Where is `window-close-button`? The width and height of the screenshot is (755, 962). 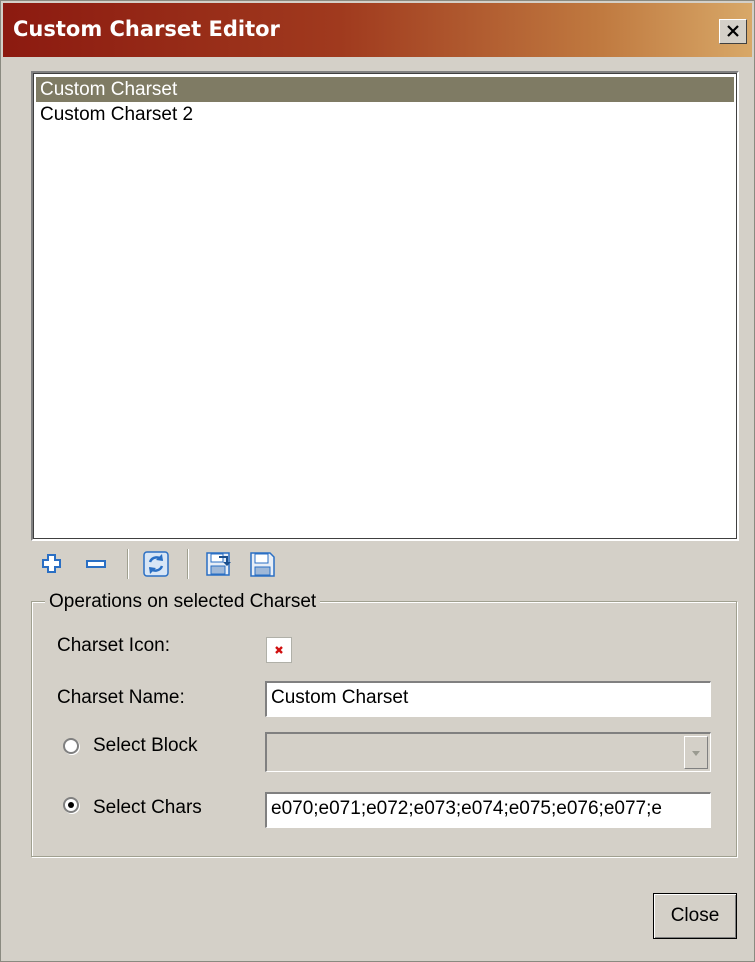 window-close-button is located at coordinates (733, 31).